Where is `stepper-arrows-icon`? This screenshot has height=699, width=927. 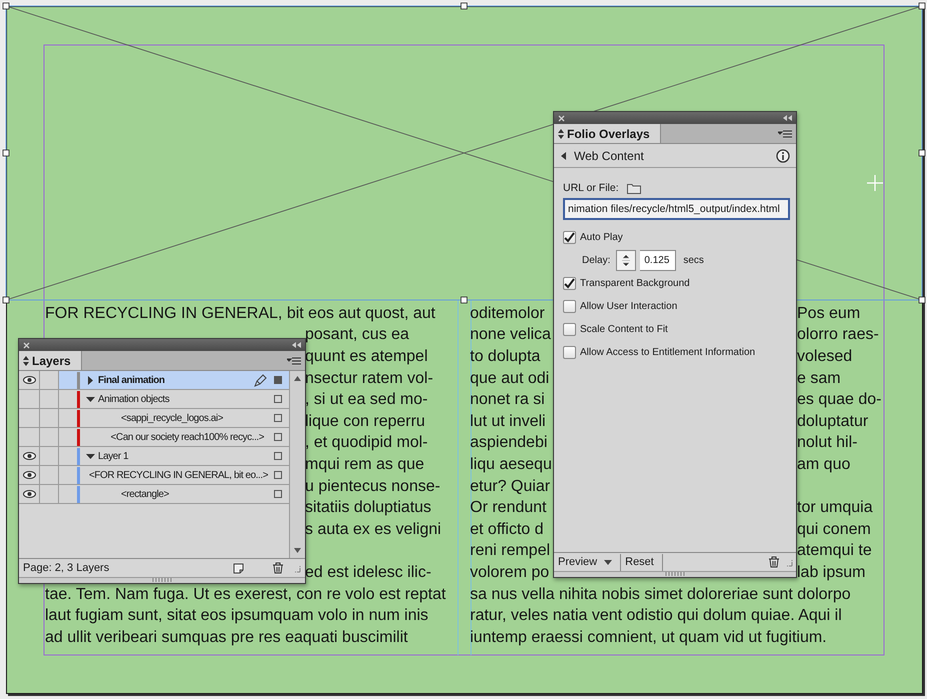 stepper-arrows-icon is located at coordinates (626, 260).